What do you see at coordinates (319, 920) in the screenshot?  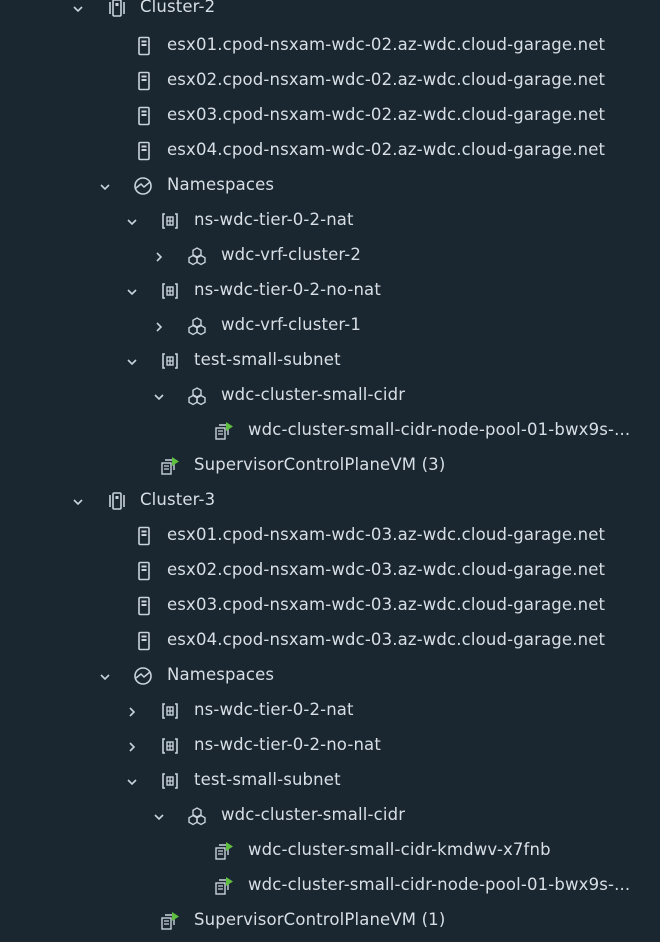 I see `supervisor-vm-label: SupervisorControlPlaneVM (1)` at bounding box center [319, 920].